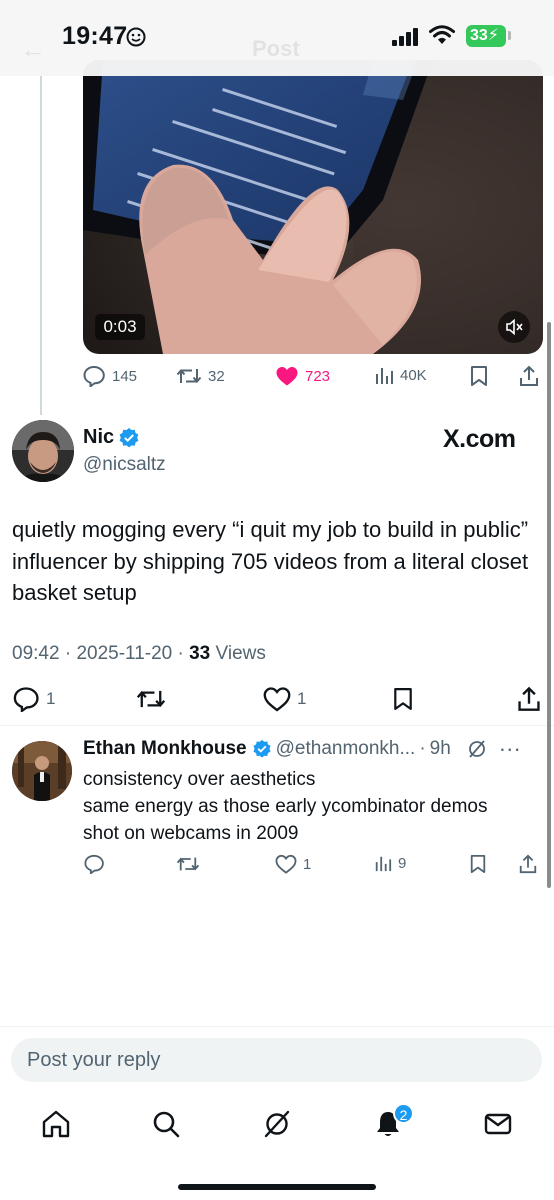 The height and width of the screenshot is (1200, 554). What do you see at coordinates (440, 748) in the screenshot?
I see `reply-time: 9h` at bounding box center [440, 748].